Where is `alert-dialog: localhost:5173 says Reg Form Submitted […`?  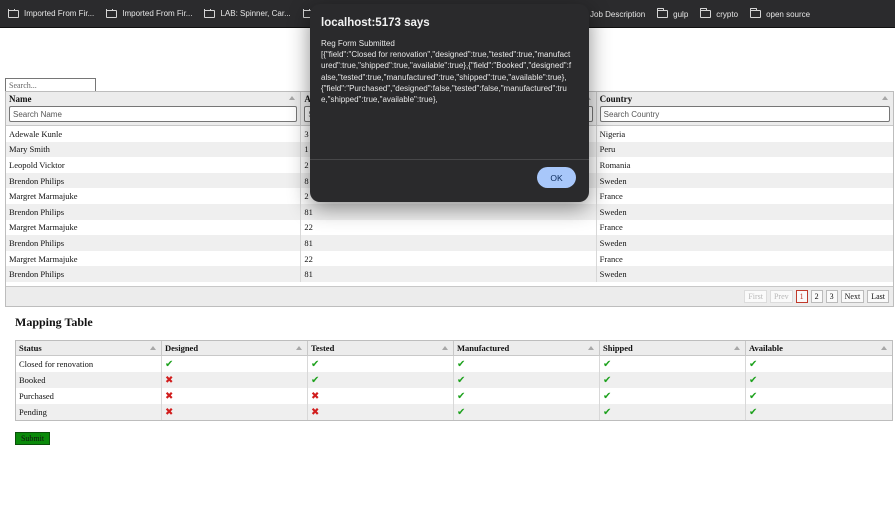 alert-dialog: localhost:5173 says Reg Form Submitted [… is located at coordinates (449, 103).